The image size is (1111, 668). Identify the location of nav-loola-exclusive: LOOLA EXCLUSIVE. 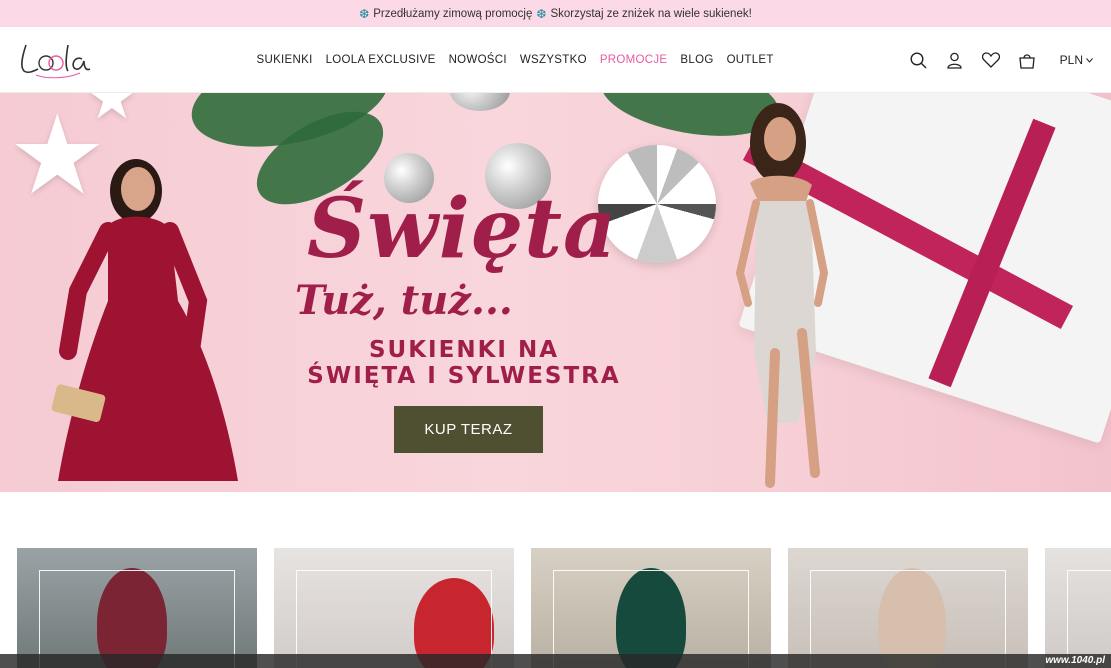
(380, 60).